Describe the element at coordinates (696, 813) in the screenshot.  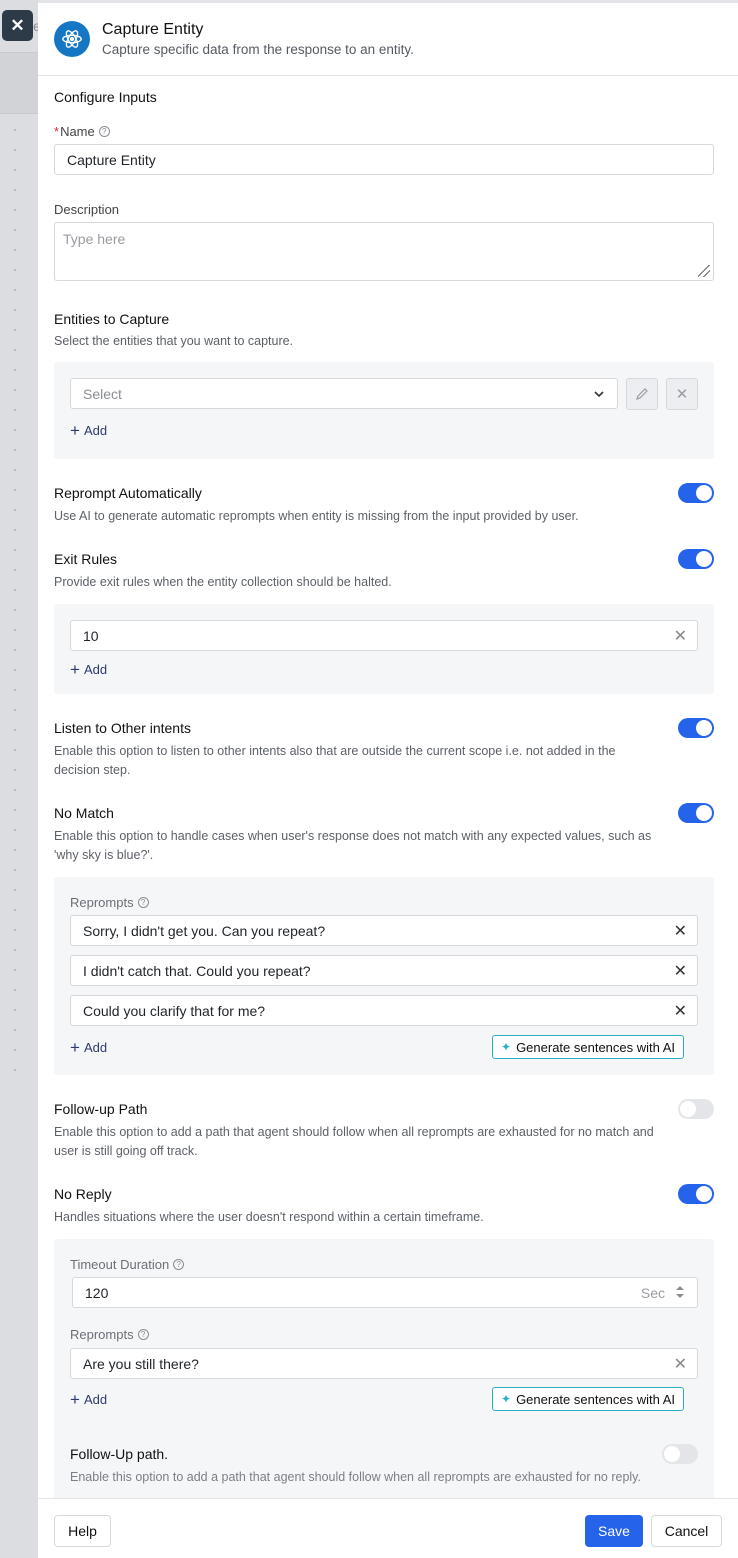
I see `no-match-toggle` at that location.